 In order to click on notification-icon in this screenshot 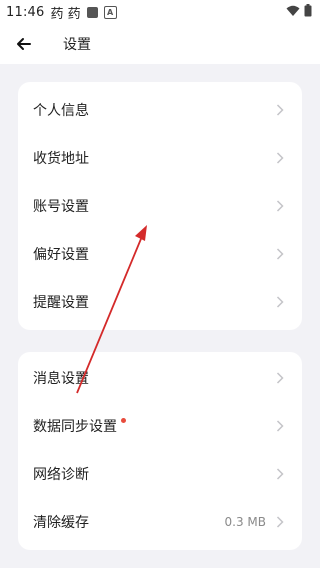, I will do `click(92, 12)`.